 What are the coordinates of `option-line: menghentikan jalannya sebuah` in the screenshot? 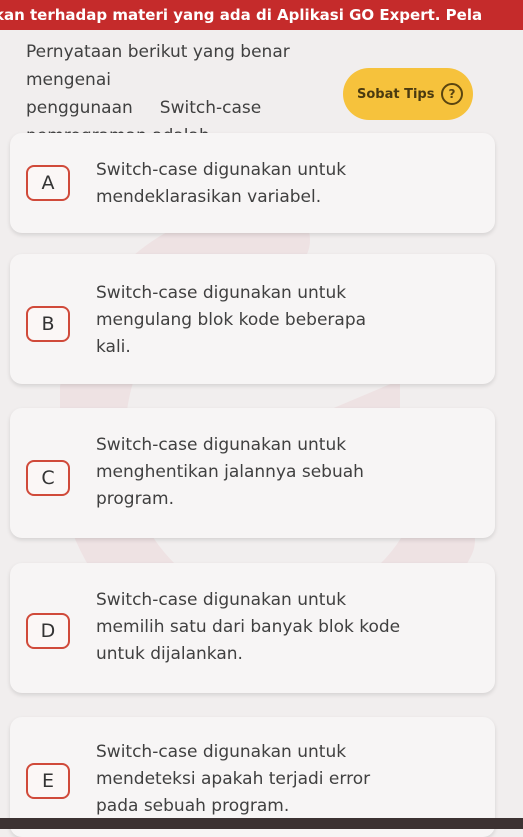 It's located at (230, 472).